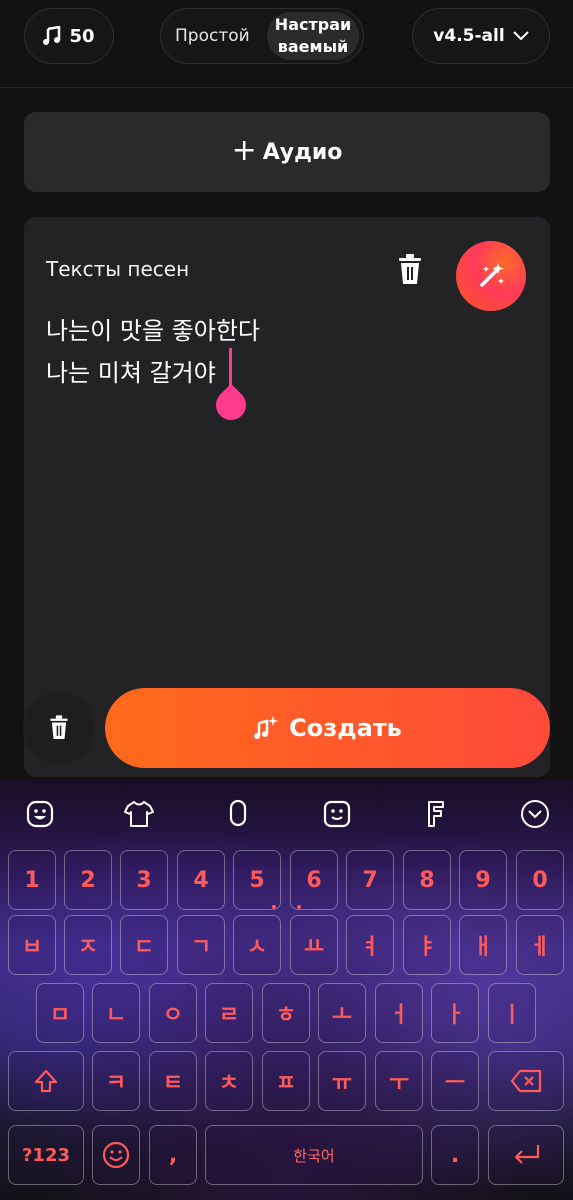  Describe the element at coordinates (314, 1155) in the screenshot. I see `space-key: 한국어` at that location.